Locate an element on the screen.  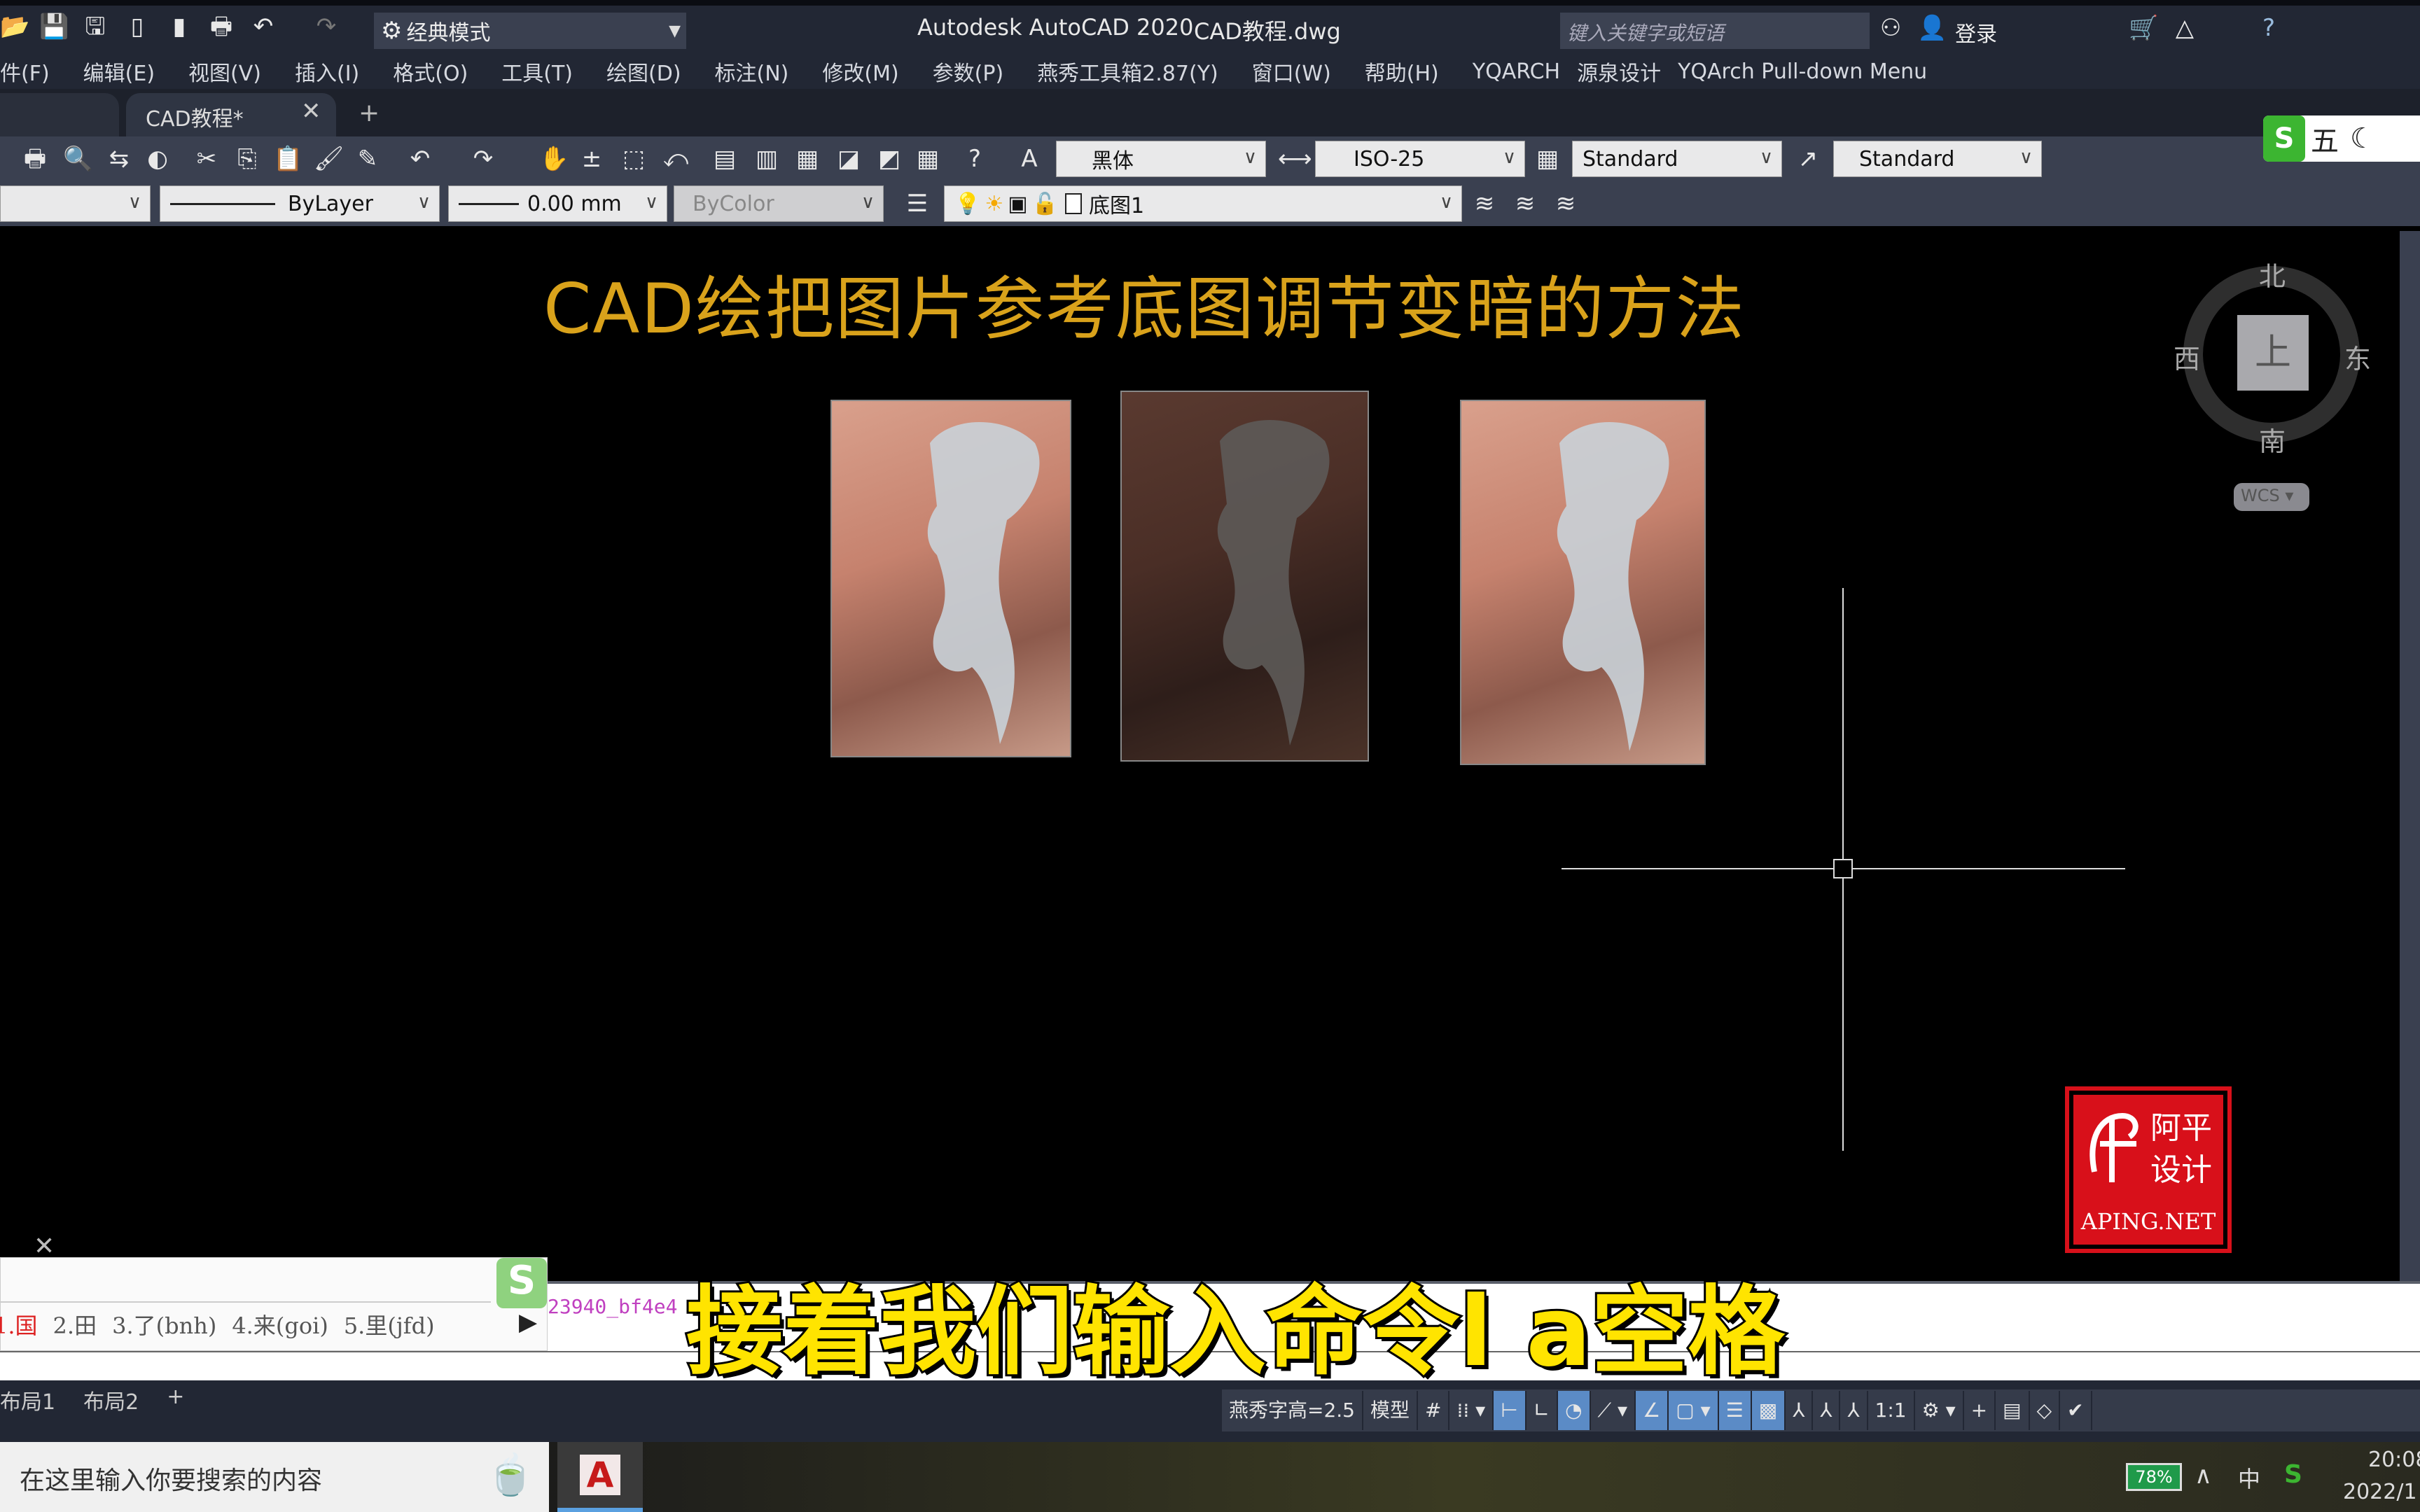
preview-icon: 🔍 is located at coordinates (77, 159).